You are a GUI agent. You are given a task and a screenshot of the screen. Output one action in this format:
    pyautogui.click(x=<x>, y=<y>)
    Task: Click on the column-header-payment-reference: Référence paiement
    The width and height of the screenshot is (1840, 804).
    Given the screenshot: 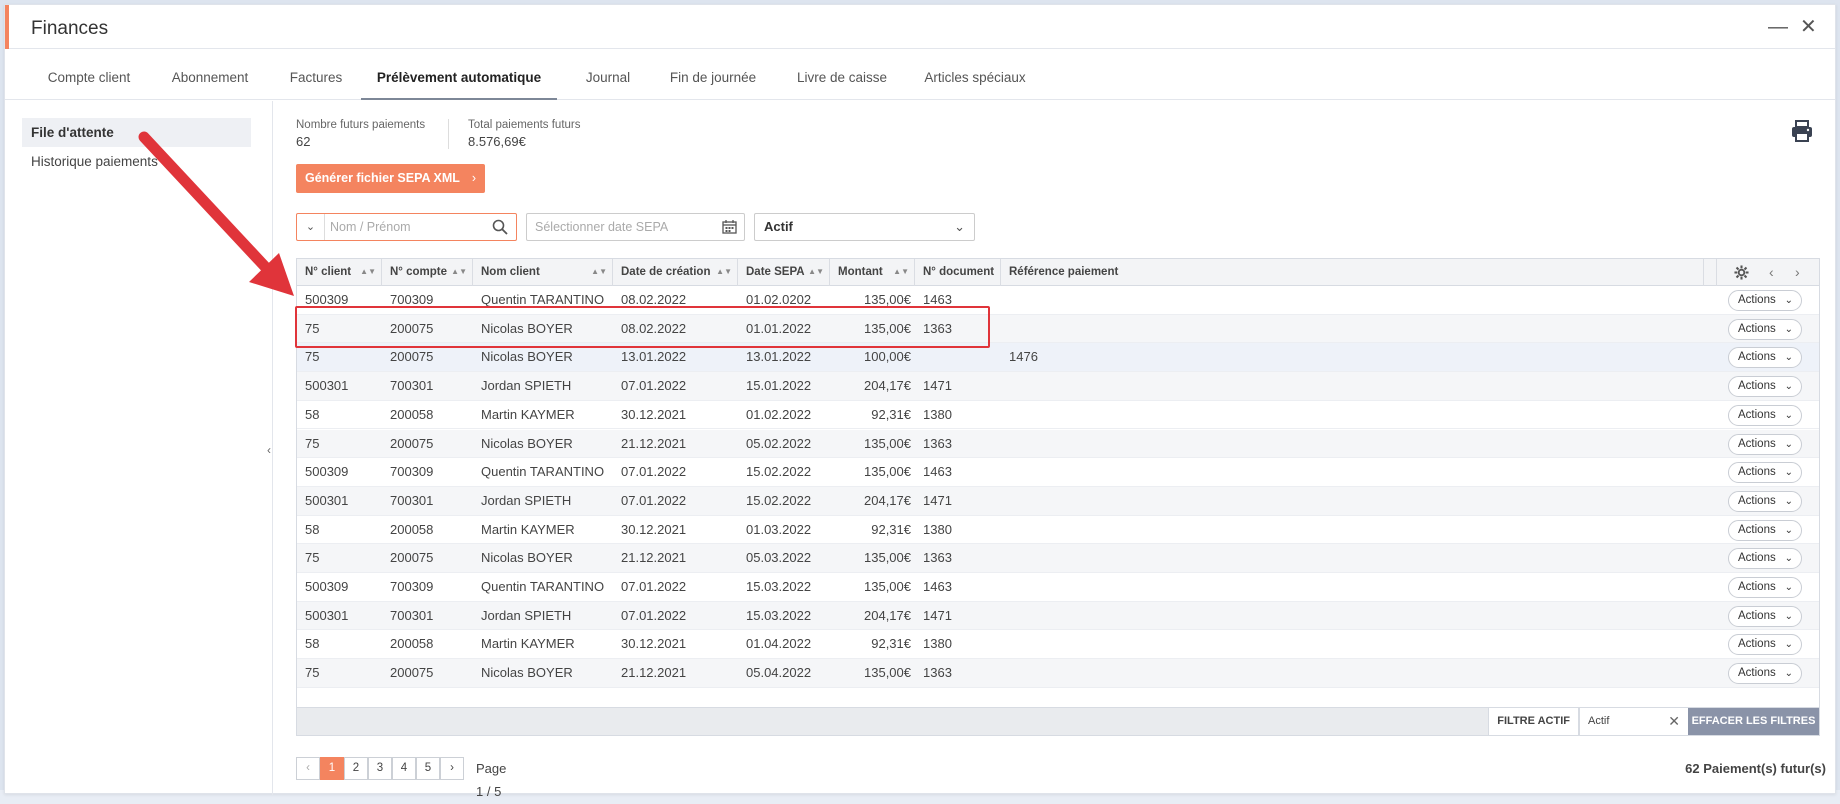 What is the action you would take?
    pyautogui.click(x=1352, y=272)
    